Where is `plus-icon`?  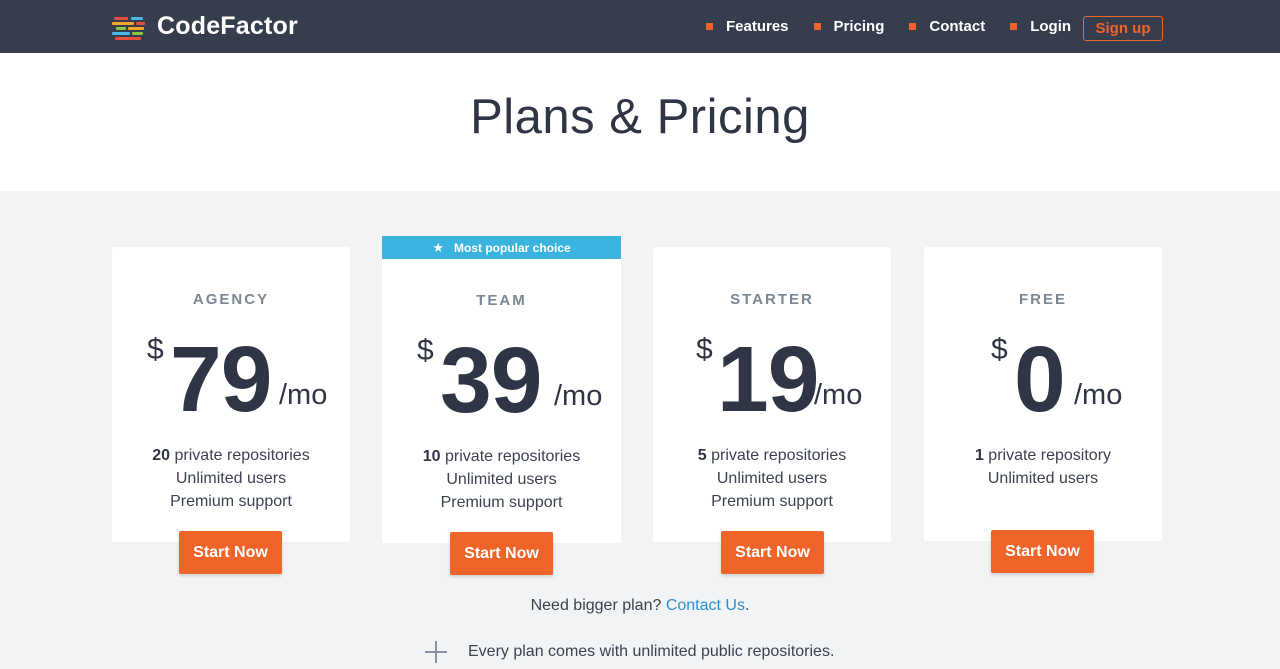
plus-icon is located at coordinates (436, 652).